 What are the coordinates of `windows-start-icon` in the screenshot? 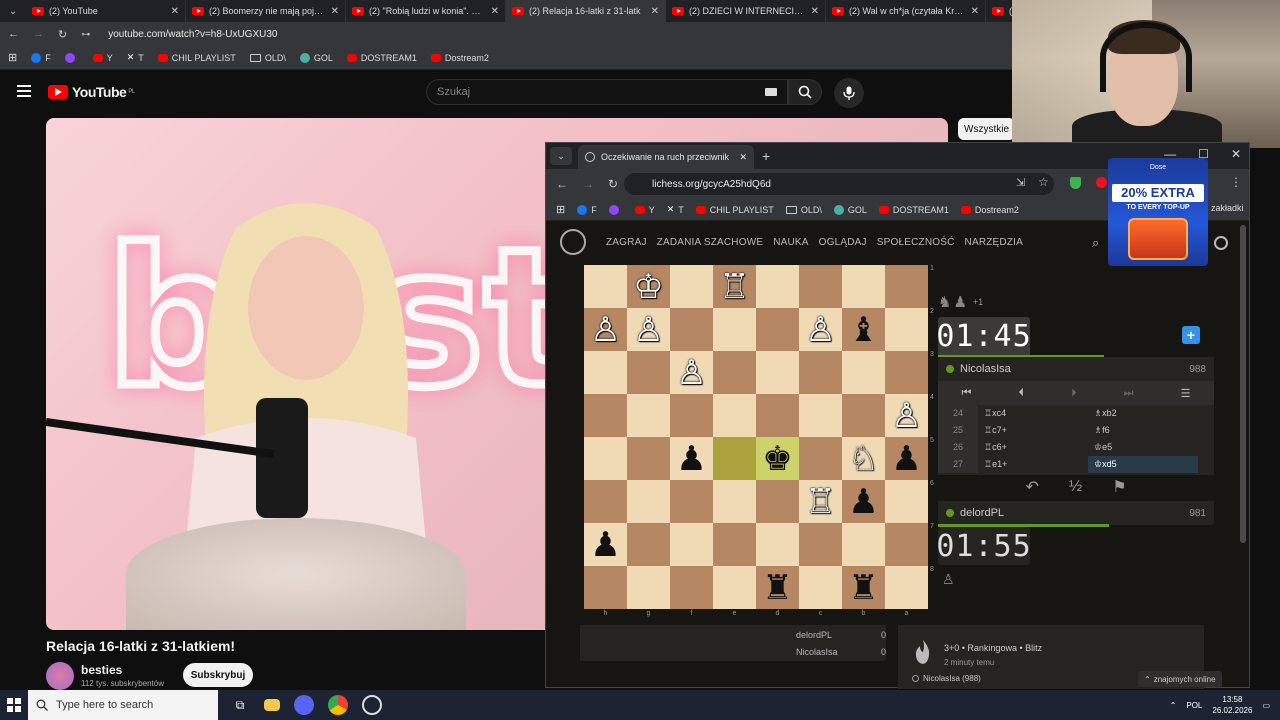 It's located at (14, 705).